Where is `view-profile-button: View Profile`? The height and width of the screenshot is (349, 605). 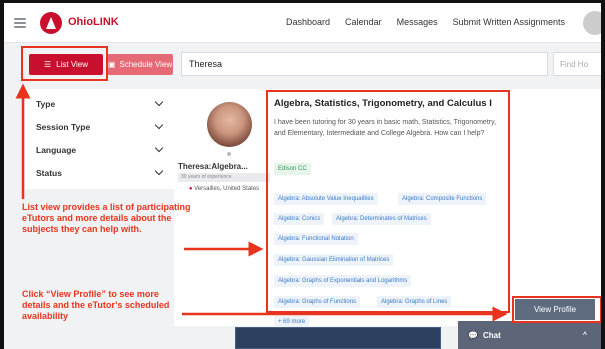
view-profile-button: View Profile is located at coordinates (555, 309).